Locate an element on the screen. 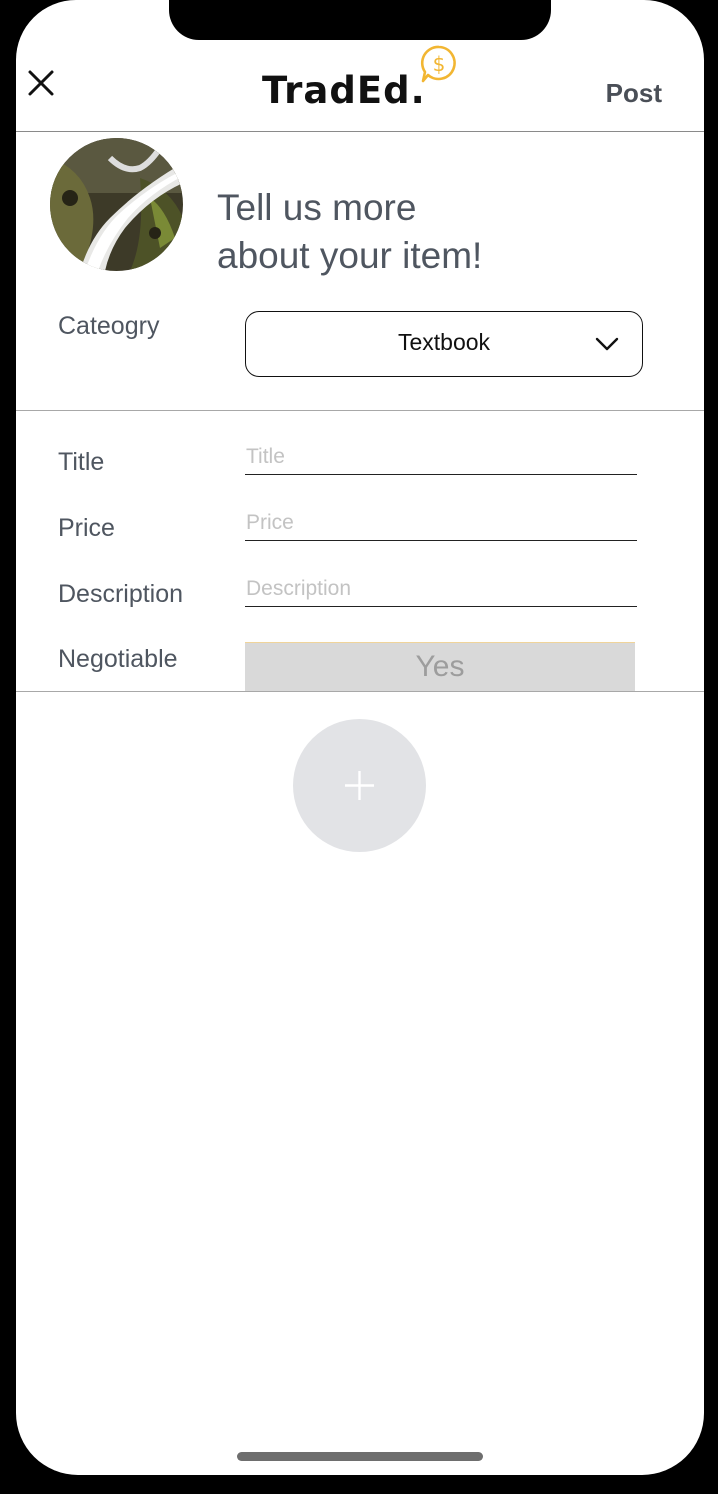 This screenshot has height=1494, width=718. plus-icon is located at coordinates (359, 785).